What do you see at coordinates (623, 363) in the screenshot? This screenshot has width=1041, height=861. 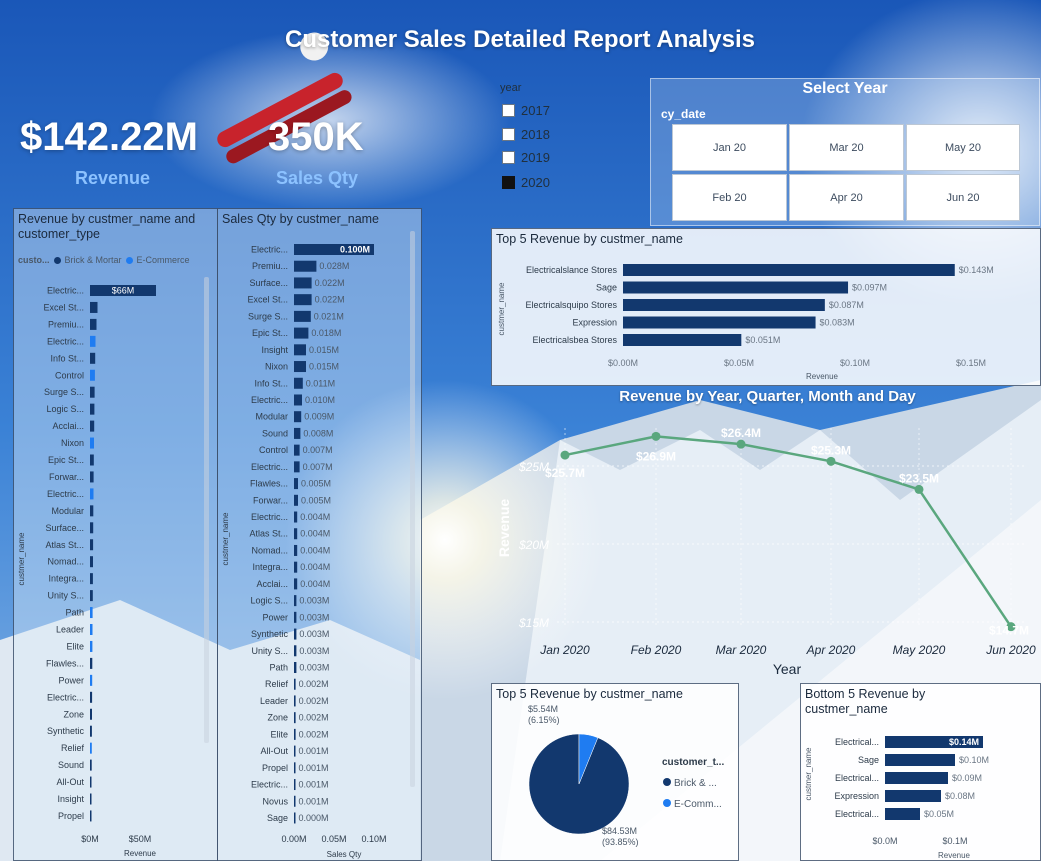 I see `x-tick-label: $0.00M` at bounding box center [623, 363].